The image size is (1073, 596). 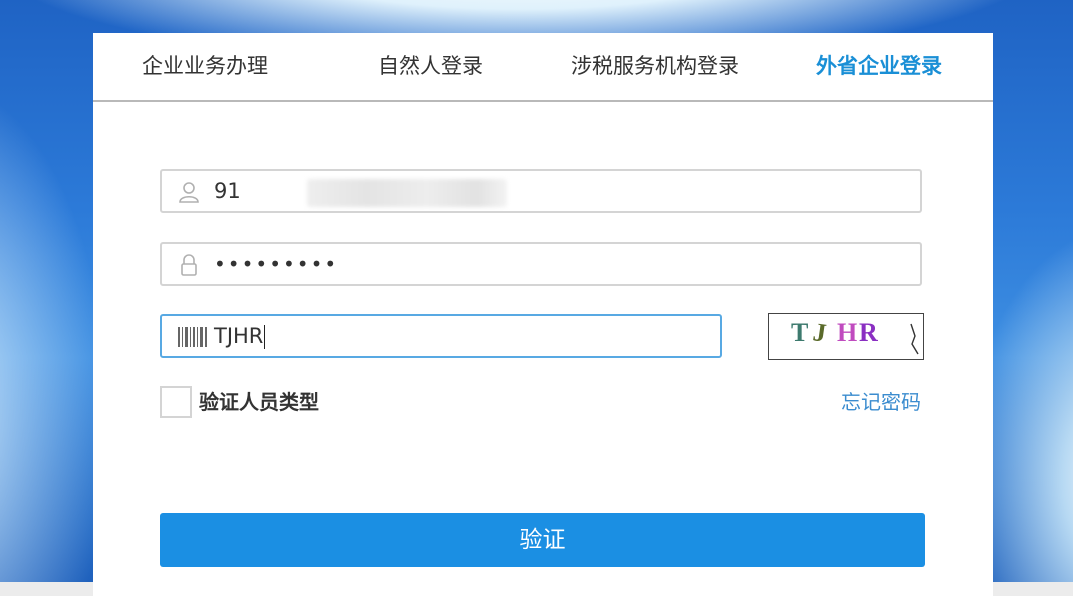 What do you see at coordinates (820, 332) in the screenshot?
I see `captcha-char: J` at bounding box center [820, 332].